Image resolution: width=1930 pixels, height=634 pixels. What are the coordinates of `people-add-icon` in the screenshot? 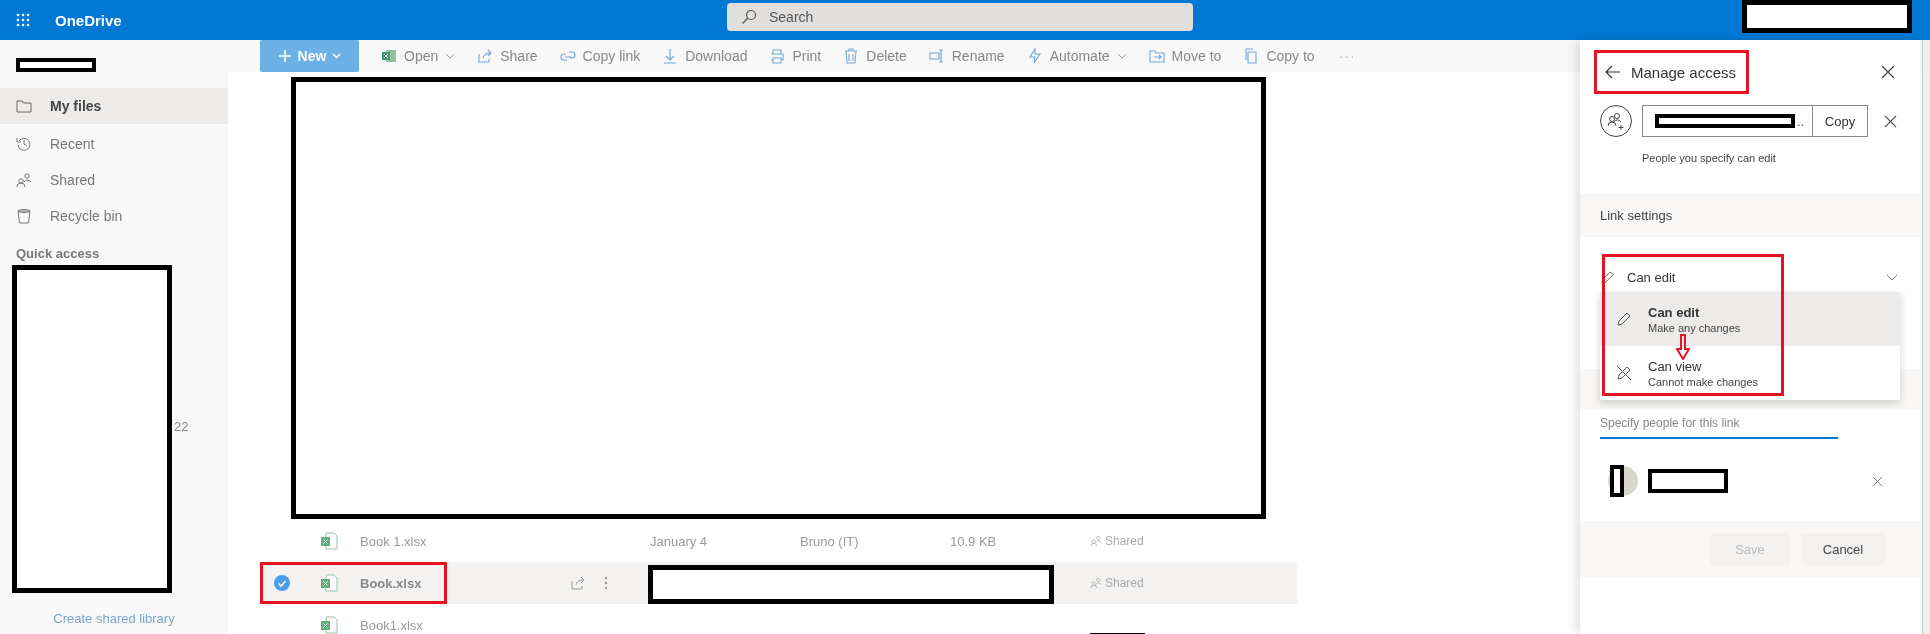 It's located at (1616, 121).